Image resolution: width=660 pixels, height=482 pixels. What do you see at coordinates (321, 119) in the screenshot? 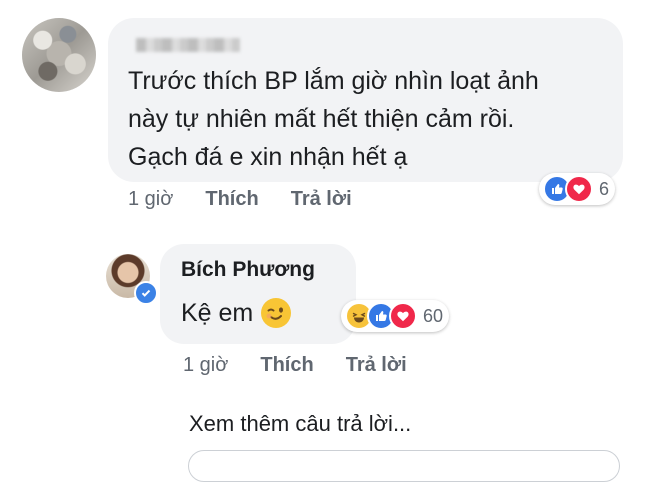
I see `comment-line: này tự nhiên mất hết thiện cảm rồi.` at bounding box center [321, 119].